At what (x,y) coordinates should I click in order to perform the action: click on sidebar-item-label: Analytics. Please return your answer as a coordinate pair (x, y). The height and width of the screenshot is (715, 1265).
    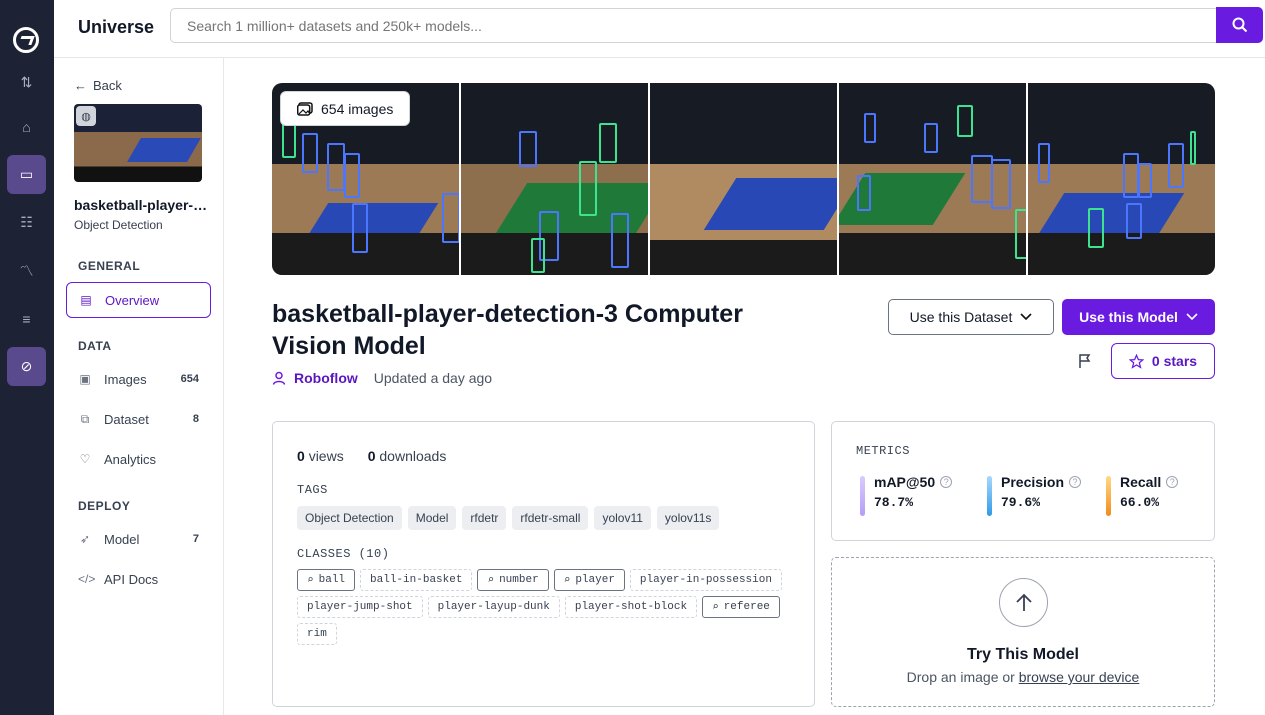
    Looking at the image, I should click on (130, 459).